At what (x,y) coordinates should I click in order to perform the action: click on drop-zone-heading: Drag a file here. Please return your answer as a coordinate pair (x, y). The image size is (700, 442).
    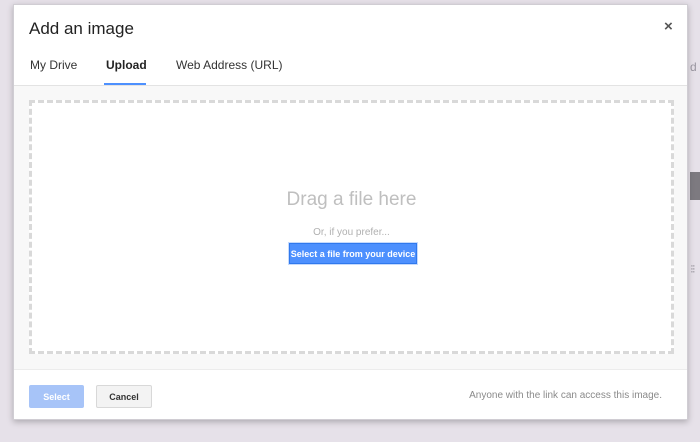
    Looking at the image, I should click on (351, 199).